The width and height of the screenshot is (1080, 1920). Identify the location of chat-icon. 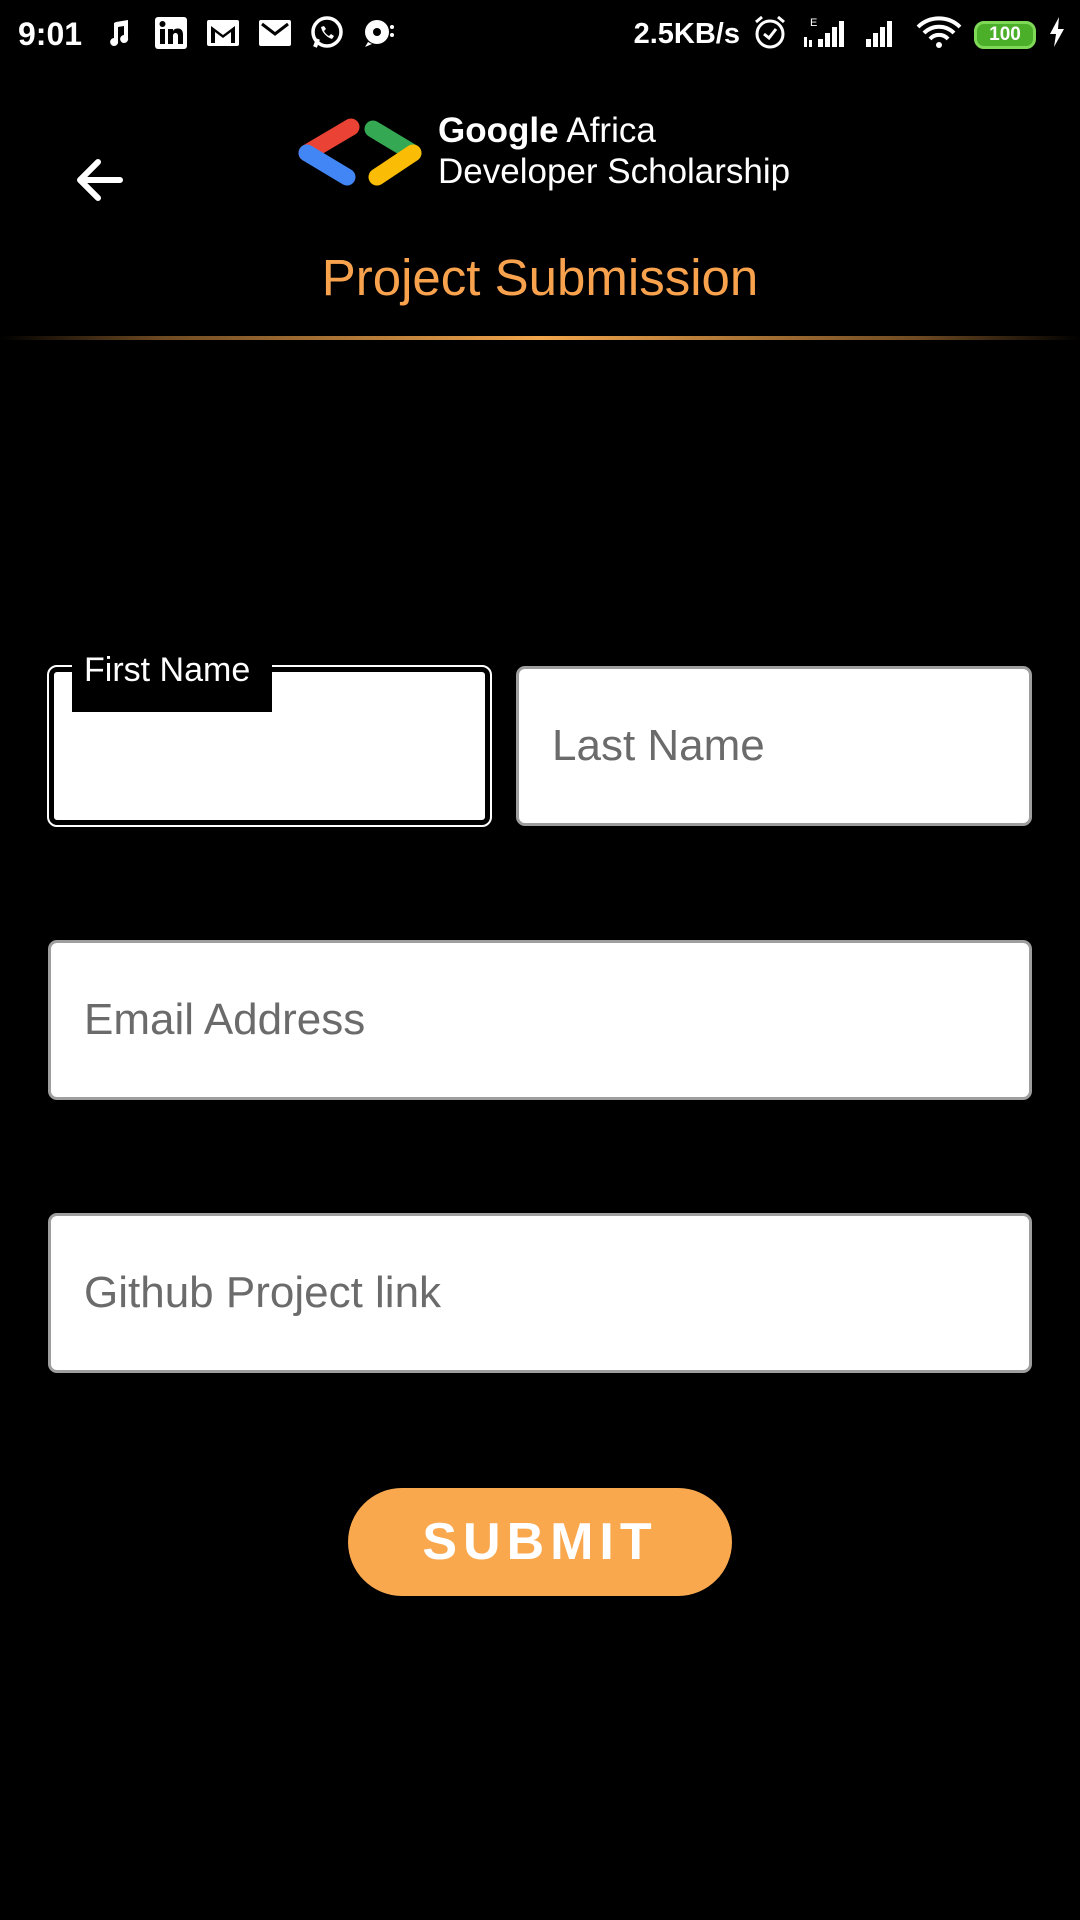
(379, 33).